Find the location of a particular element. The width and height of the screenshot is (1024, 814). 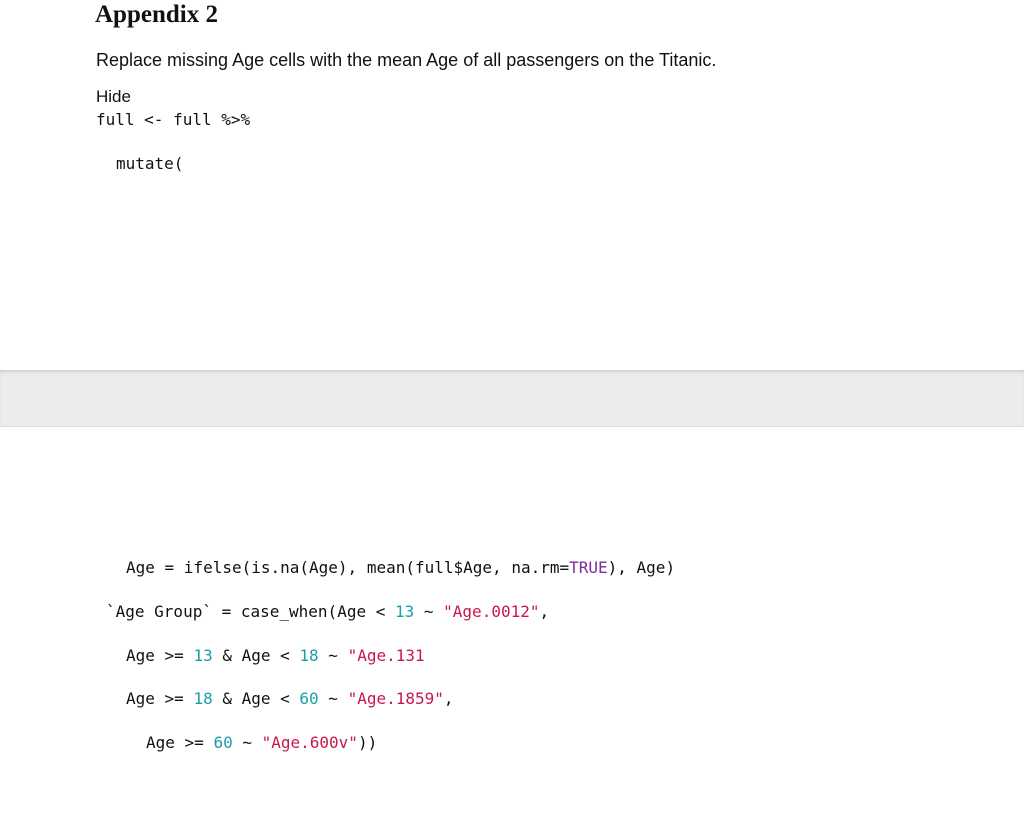

appendix-heading: Appendix 2 is located at coordinates (156, 14).